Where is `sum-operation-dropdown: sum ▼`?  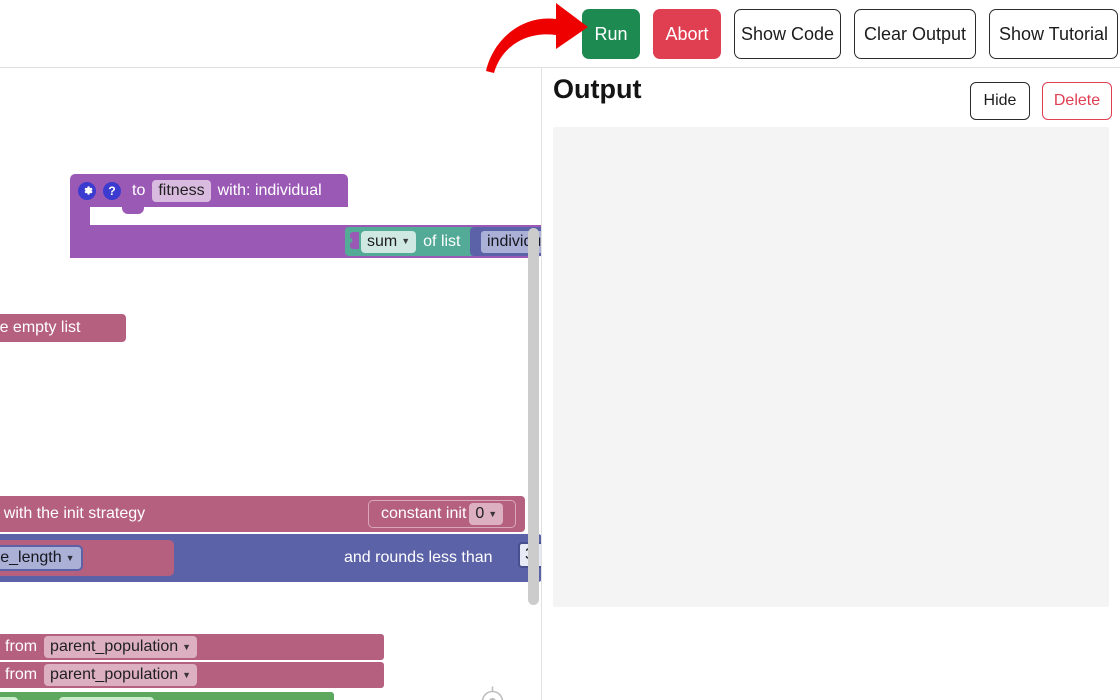 sum-operation-dropdown: sum ▼ is located at coordinates (389, 241).